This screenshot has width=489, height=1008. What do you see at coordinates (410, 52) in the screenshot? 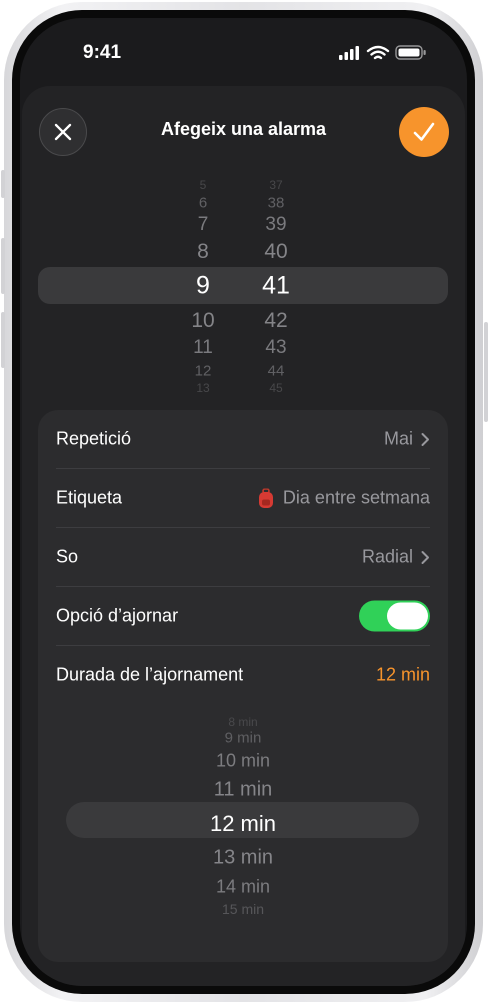
I see `battery-icon` at bounding box center [410, 52].